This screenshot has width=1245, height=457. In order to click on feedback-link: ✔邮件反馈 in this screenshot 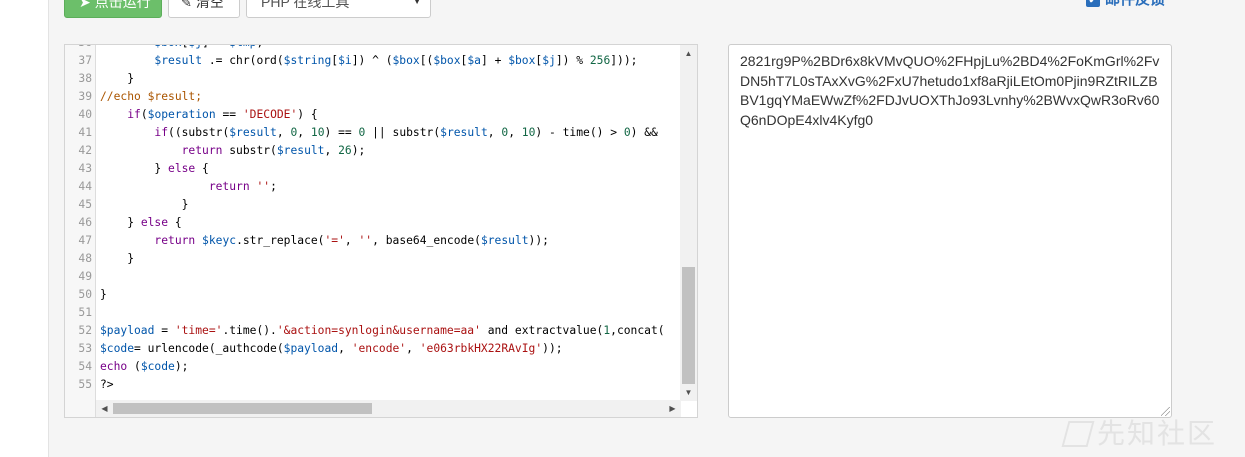, I will do `click(1125, 6)`.